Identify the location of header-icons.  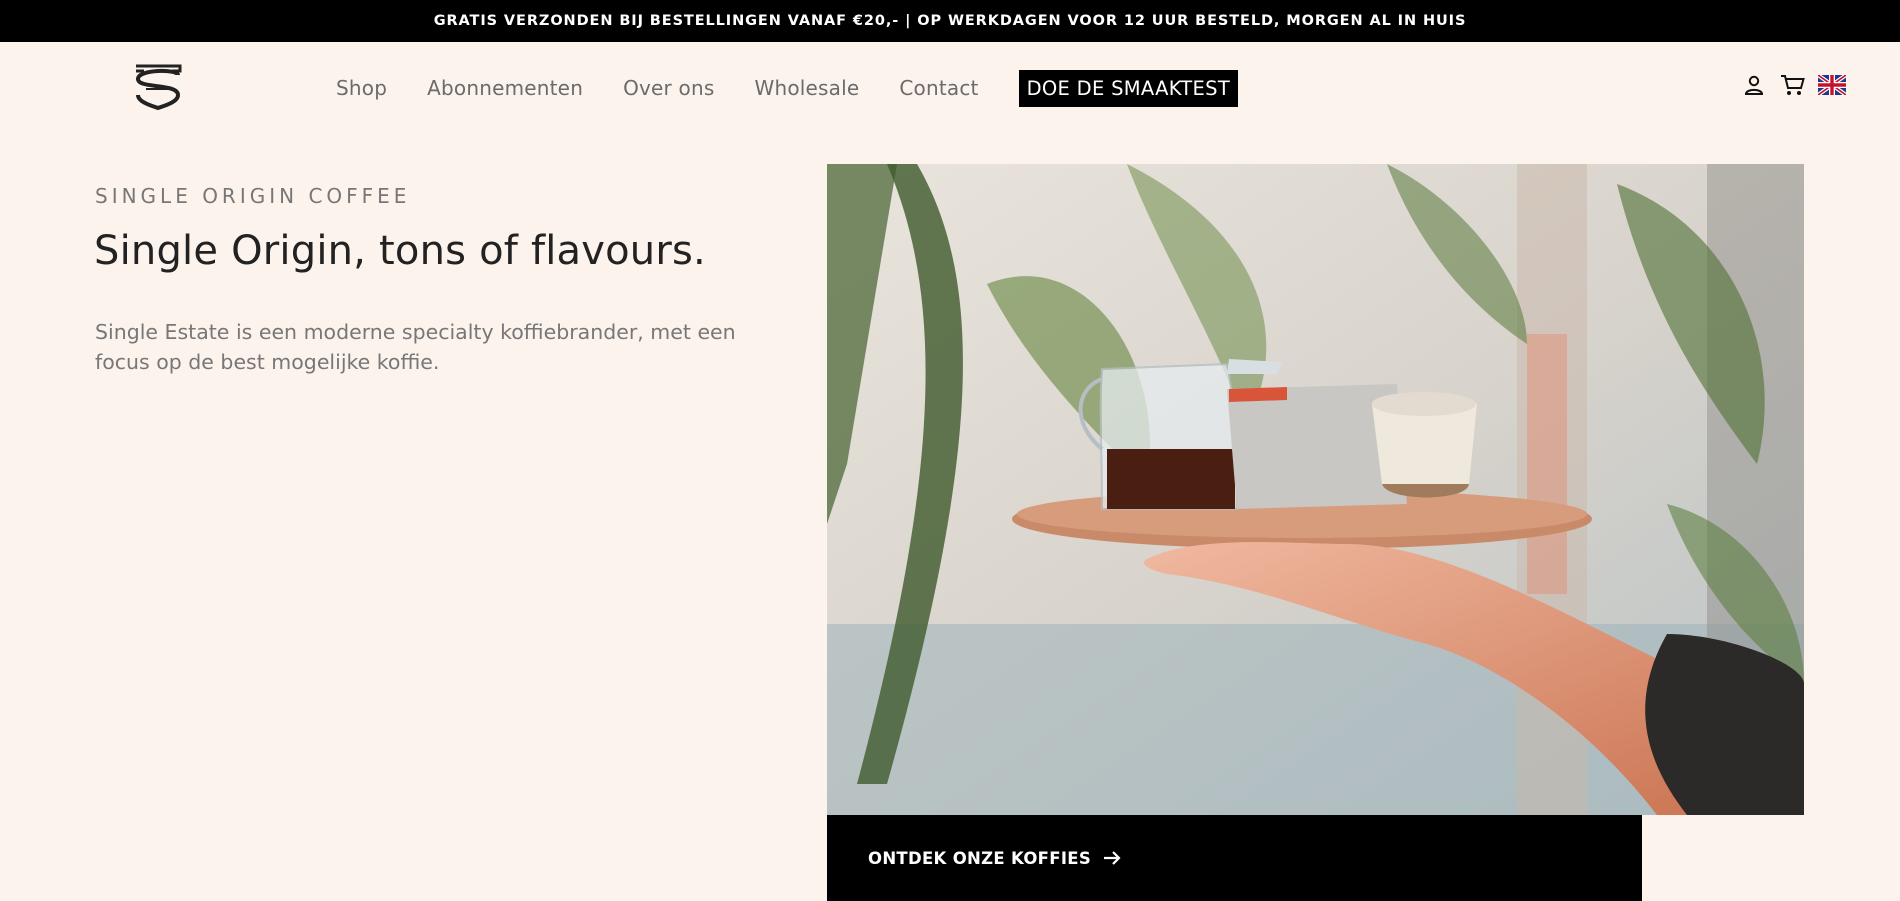
(1795, 85).